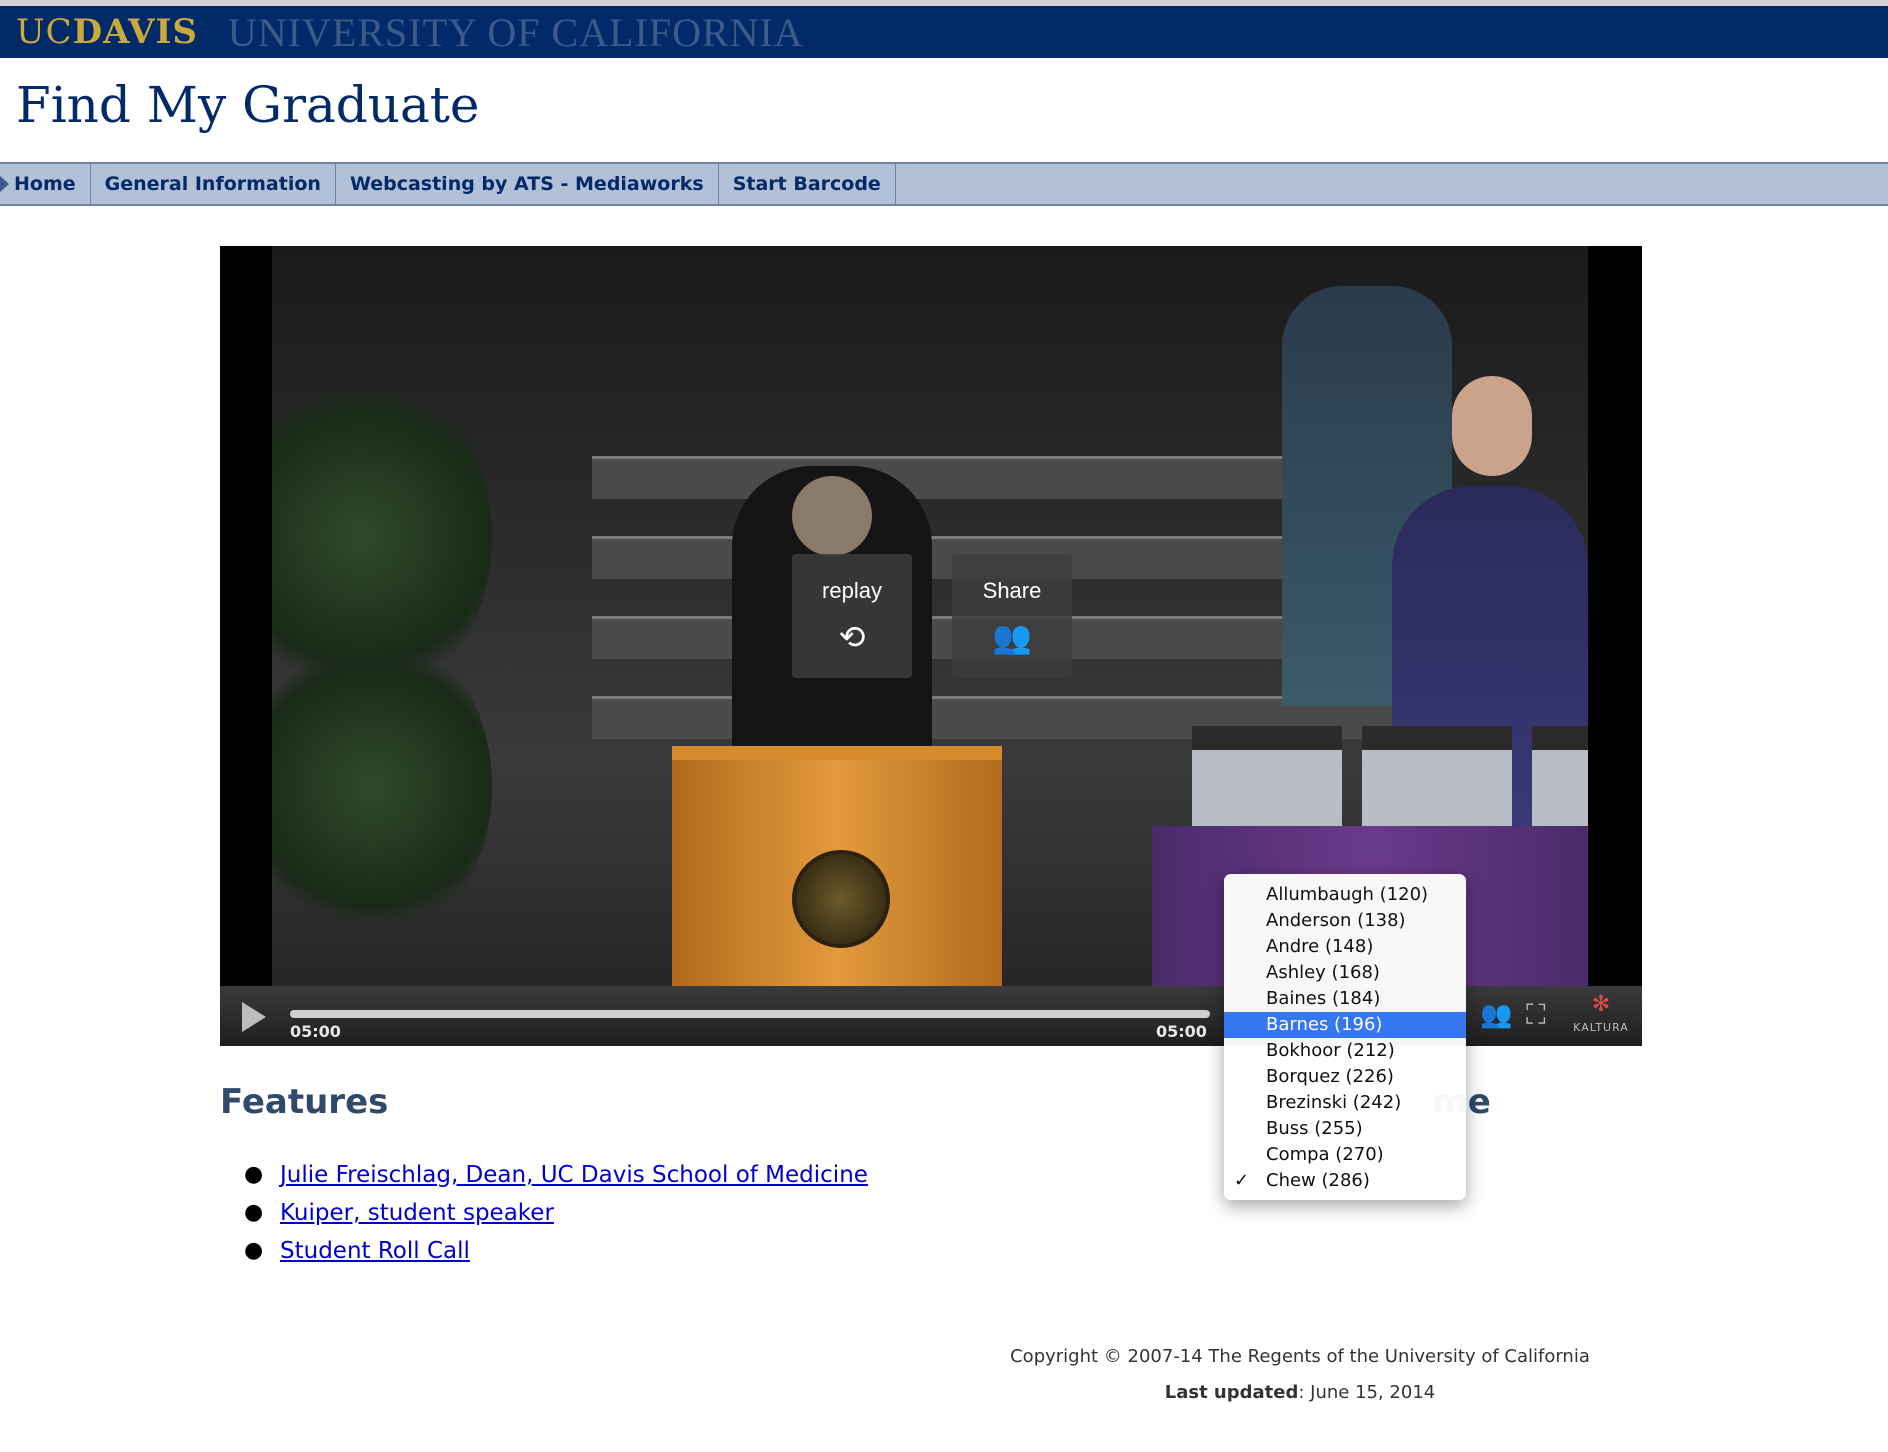 The width and height of the screenshot is (1888, 1452). What do you see at coordinates (248, 105) in the screenshot?
I see `page-title: Find My Graduate` at bounding box center [248, 105].